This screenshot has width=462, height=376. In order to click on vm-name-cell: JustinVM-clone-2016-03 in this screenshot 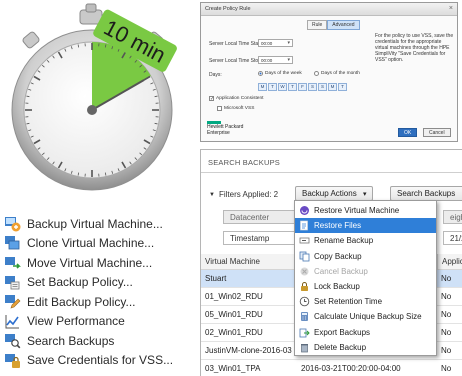, I will do `click(248, 350)`.